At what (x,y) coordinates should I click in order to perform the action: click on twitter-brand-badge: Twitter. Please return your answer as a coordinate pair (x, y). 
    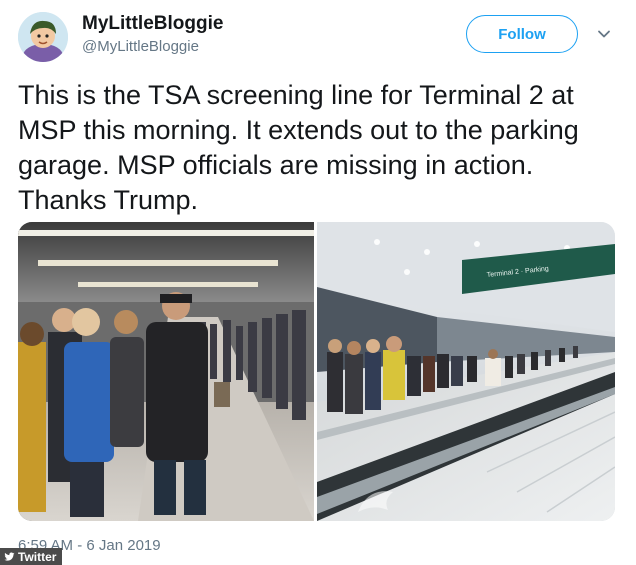
    Looking at the image, I should click on (31, 556).